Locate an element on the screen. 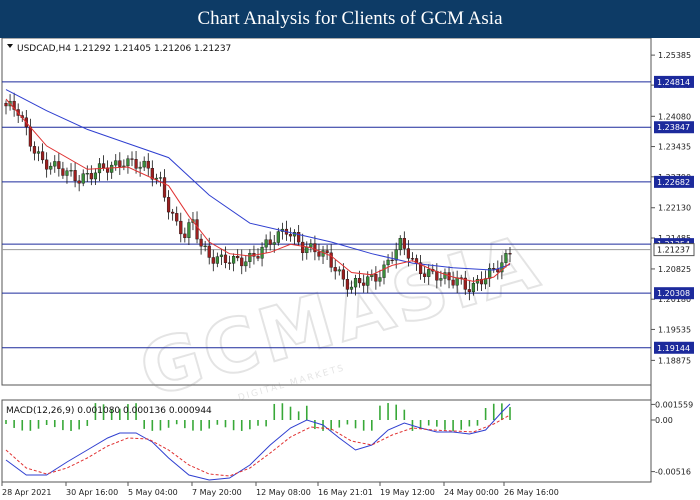 This screenshot has height=500, width=700. time-tick-label: 19 May 12:00 is located at coordinates (407, 492).